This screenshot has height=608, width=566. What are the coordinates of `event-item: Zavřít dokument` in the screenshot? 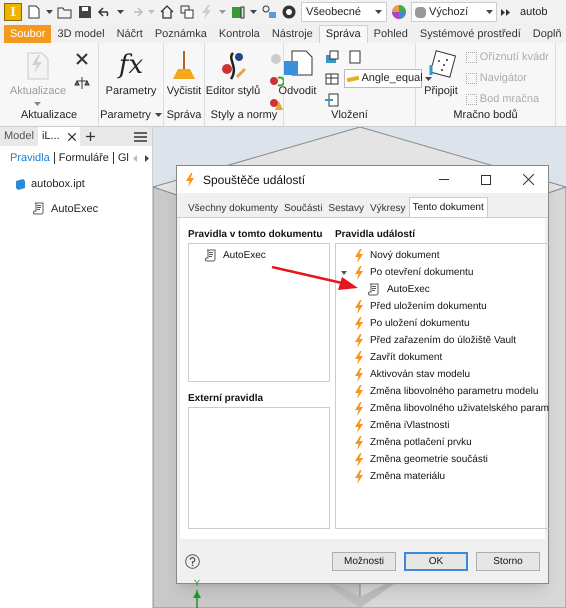 It's located at (444, 357).